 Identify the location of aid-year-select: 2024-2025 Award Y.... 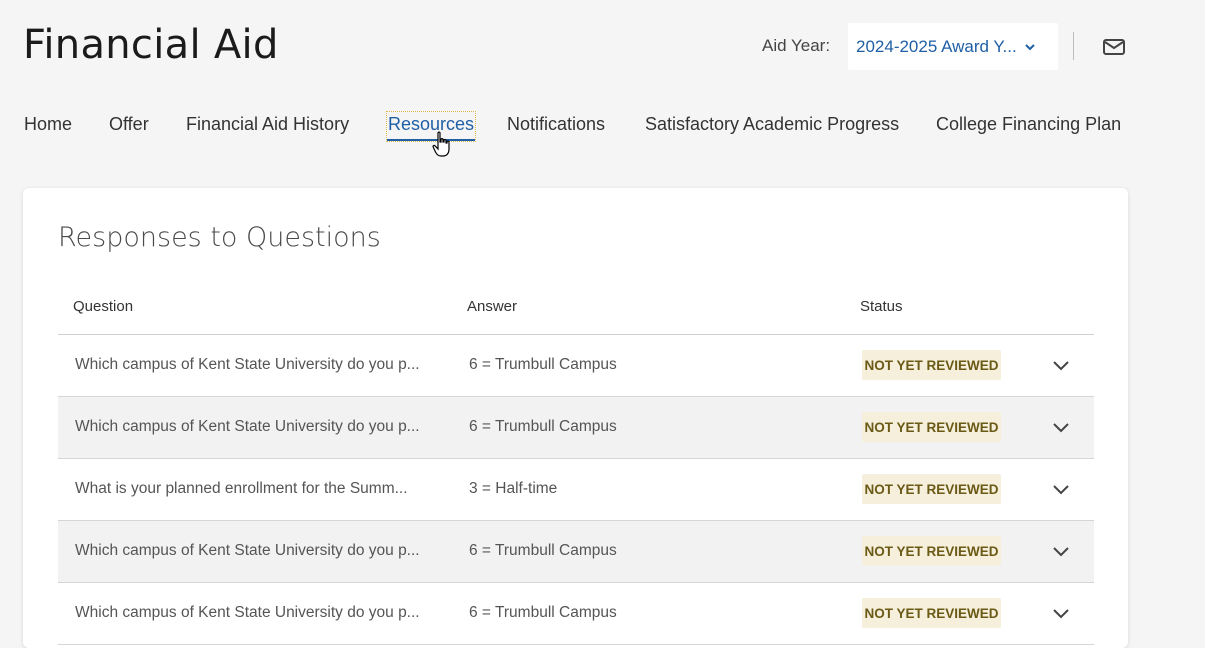
(953, 46).